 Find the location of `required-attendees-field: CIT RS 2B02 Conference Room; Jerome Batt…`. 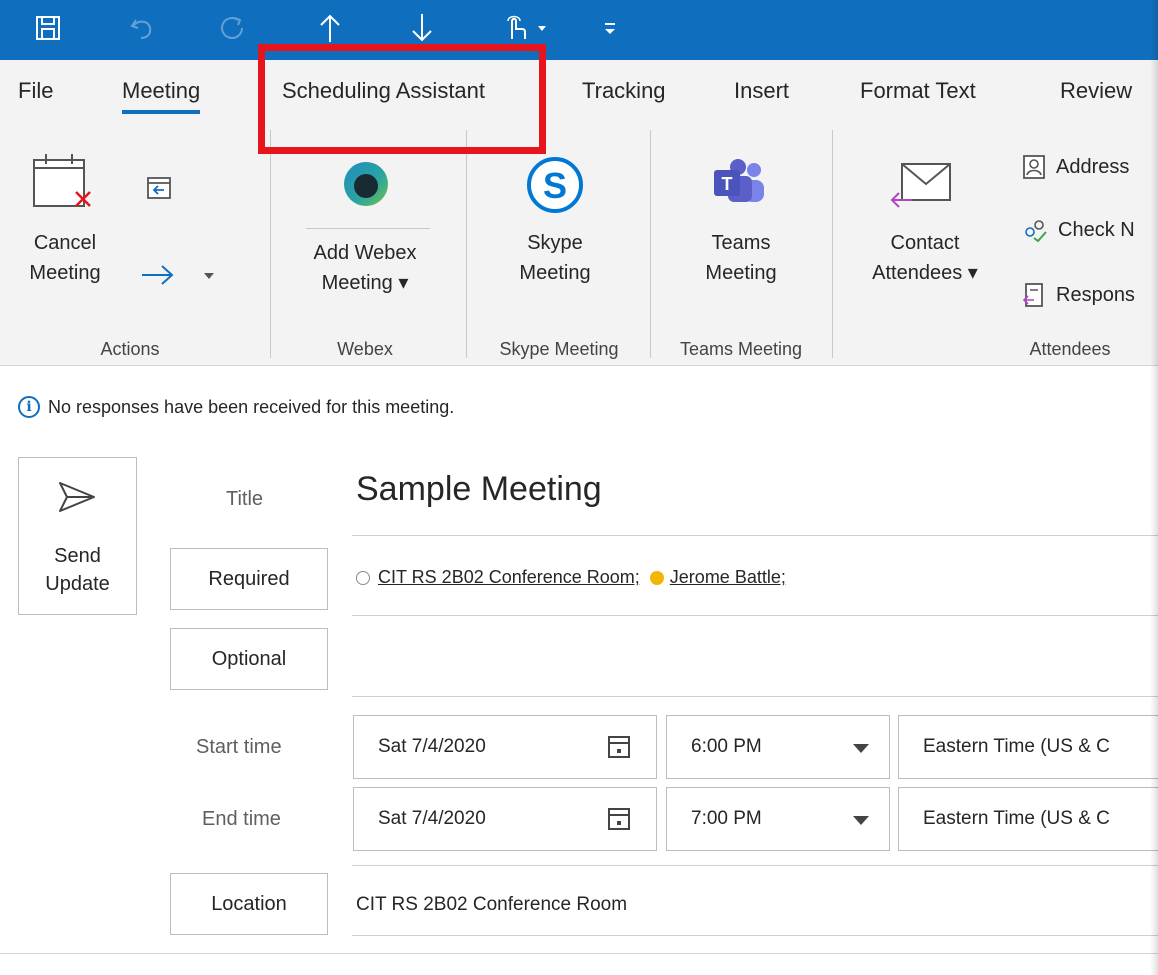

required-attendees-field: CIT RS 2B02 Conference Room; Jerome Batt… is located at coordinates (571, 577).